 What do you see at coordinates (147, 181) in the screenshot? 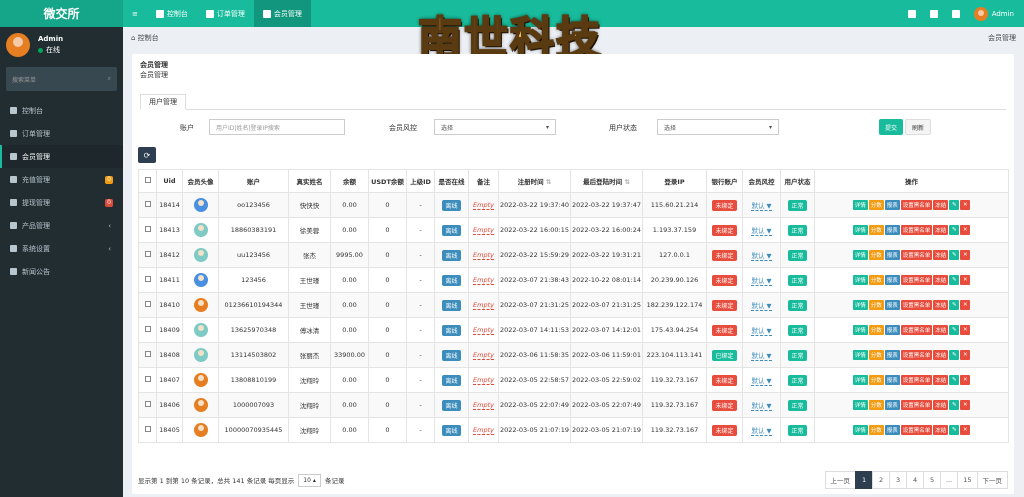
I see `column-header` at bounding box center [147, 181].